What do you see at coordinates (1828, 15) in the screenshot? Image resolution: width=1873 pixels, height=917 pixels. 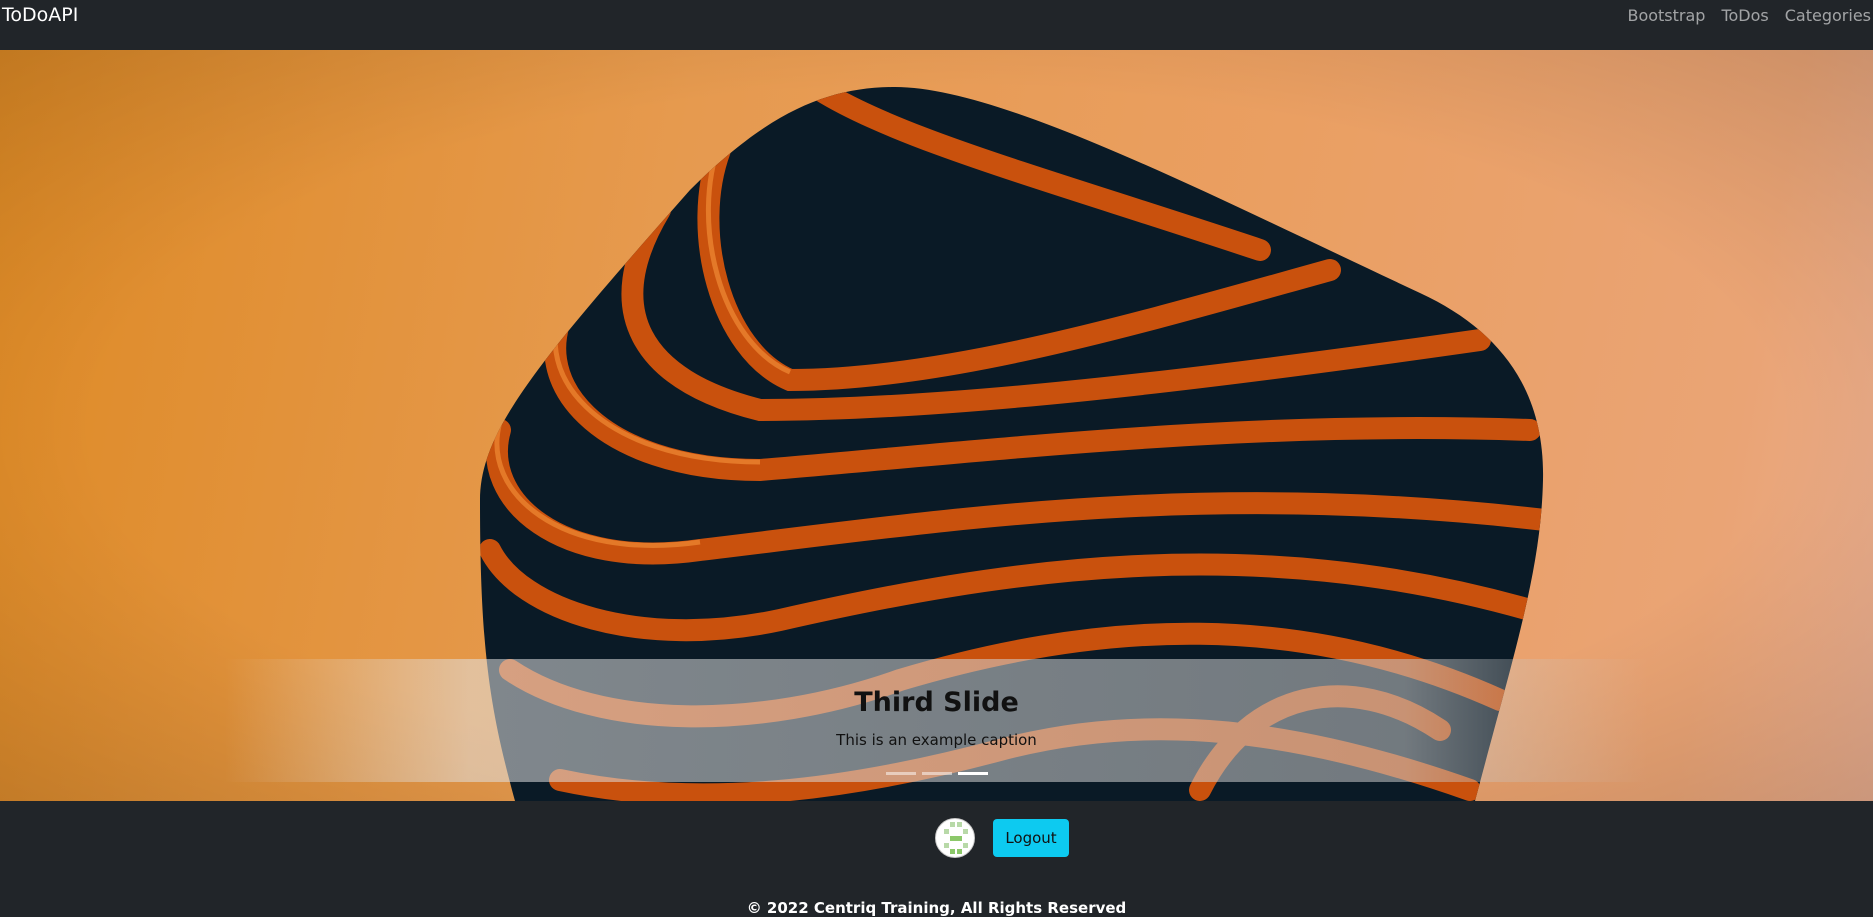 I see `nav-link-categories: Categories` at bounding box center [1828, 15].